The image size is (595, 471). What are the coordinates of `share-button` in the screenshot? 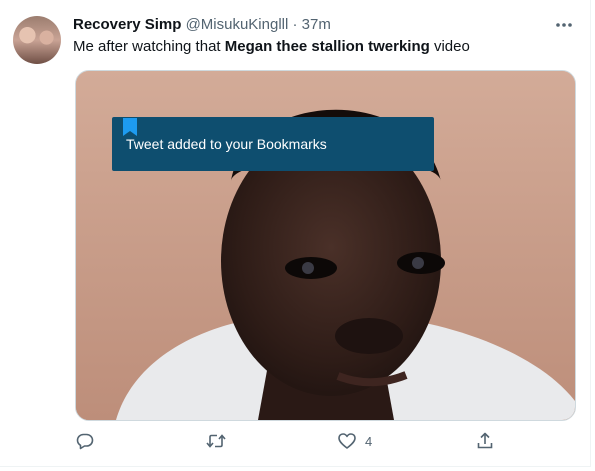 It's located at (485, 441).